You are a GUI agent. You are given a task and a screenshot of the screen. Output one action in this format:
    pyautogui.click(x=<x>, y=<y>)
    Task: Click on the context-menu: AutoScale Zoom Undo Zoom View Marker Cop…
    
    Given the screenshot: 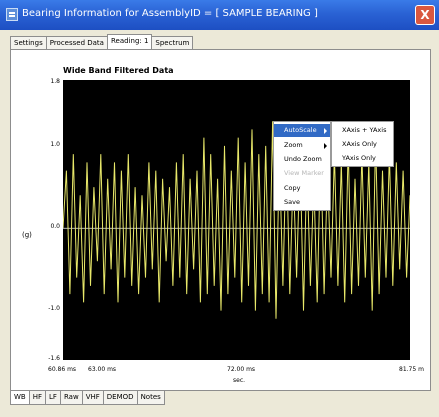 What is the action you would take?
    pyautogui.click(x=302, y=166)
    